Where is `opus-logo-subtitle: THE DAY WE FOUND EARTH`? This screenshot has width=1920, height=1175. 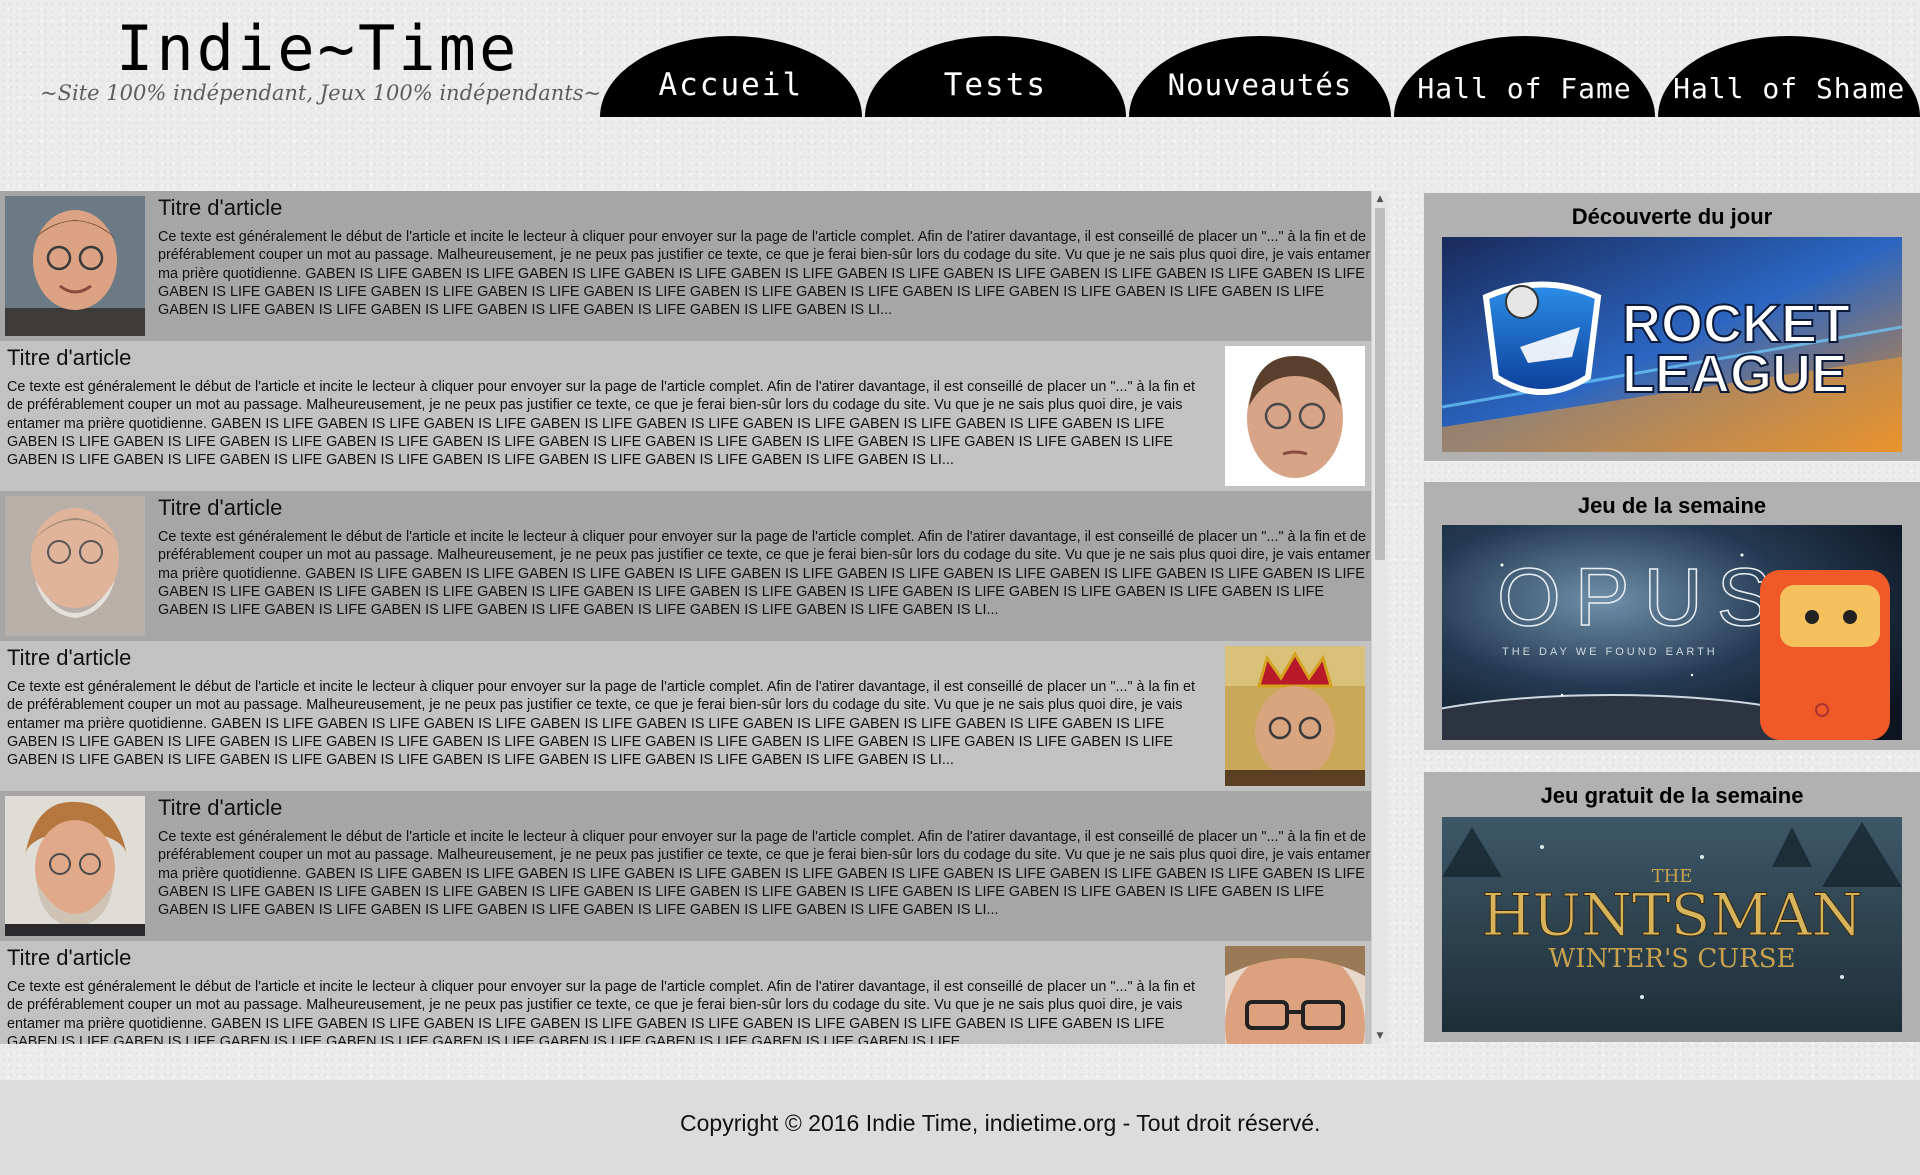 opus-logo-subtitle: THE DAY WE FOUND EARTH is located at coordinates (1610, 652).